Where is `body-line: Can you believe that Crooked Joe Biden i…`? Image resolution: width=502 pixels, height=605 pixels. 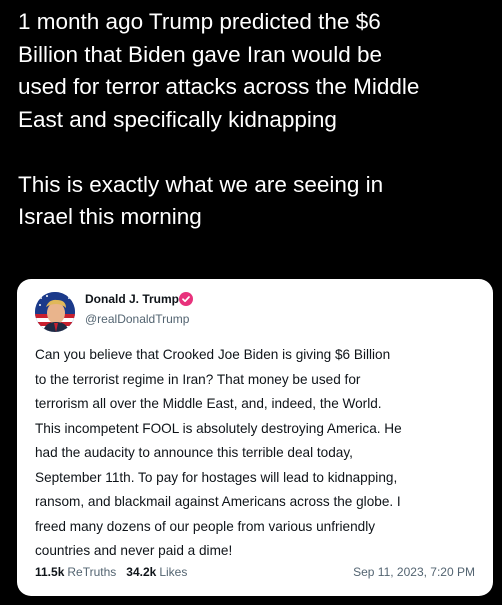 body-line: Can you believe that Crooked Joe Biden i… is located at coordinates (213, 354).